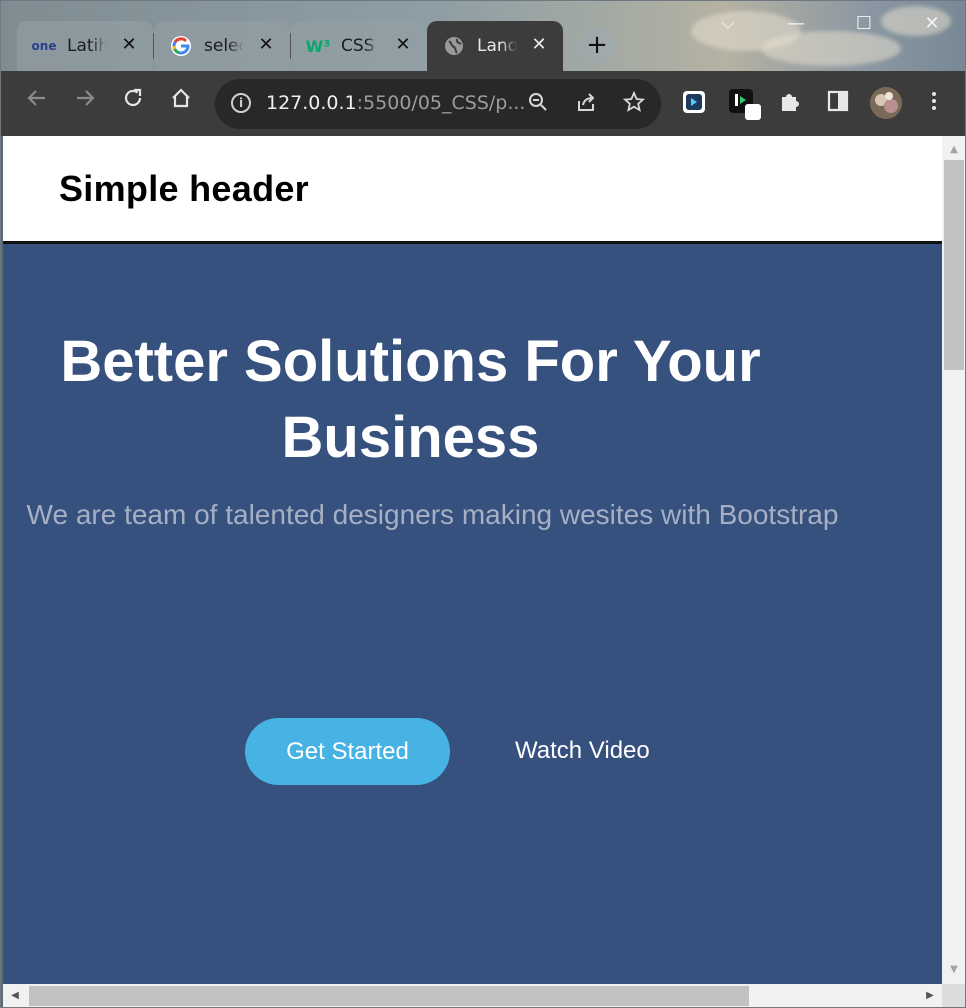 The image size is (966, 1008). What do you see at coordinates (934, 102) in the screenshot?
I see `menu-icon` at bounding box center [934, 102].